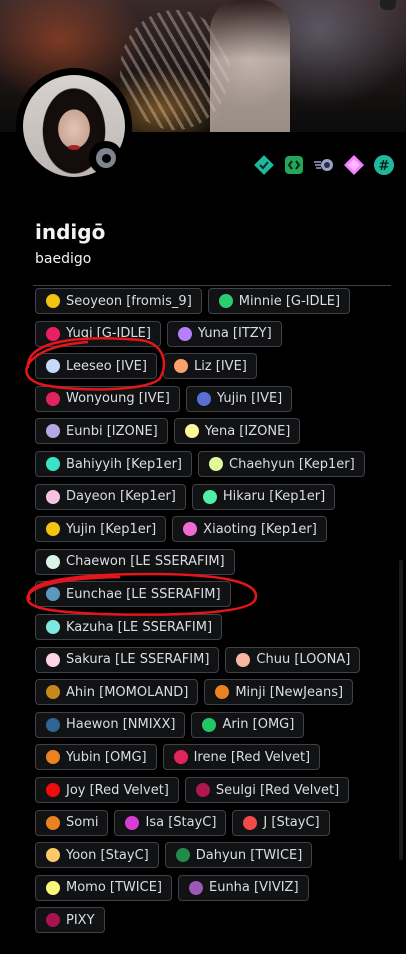 The width and height of the screenshot is (406, 954). I want to click on role-pill: Eunchae [LE SSERAFIM], so click(133, 594).